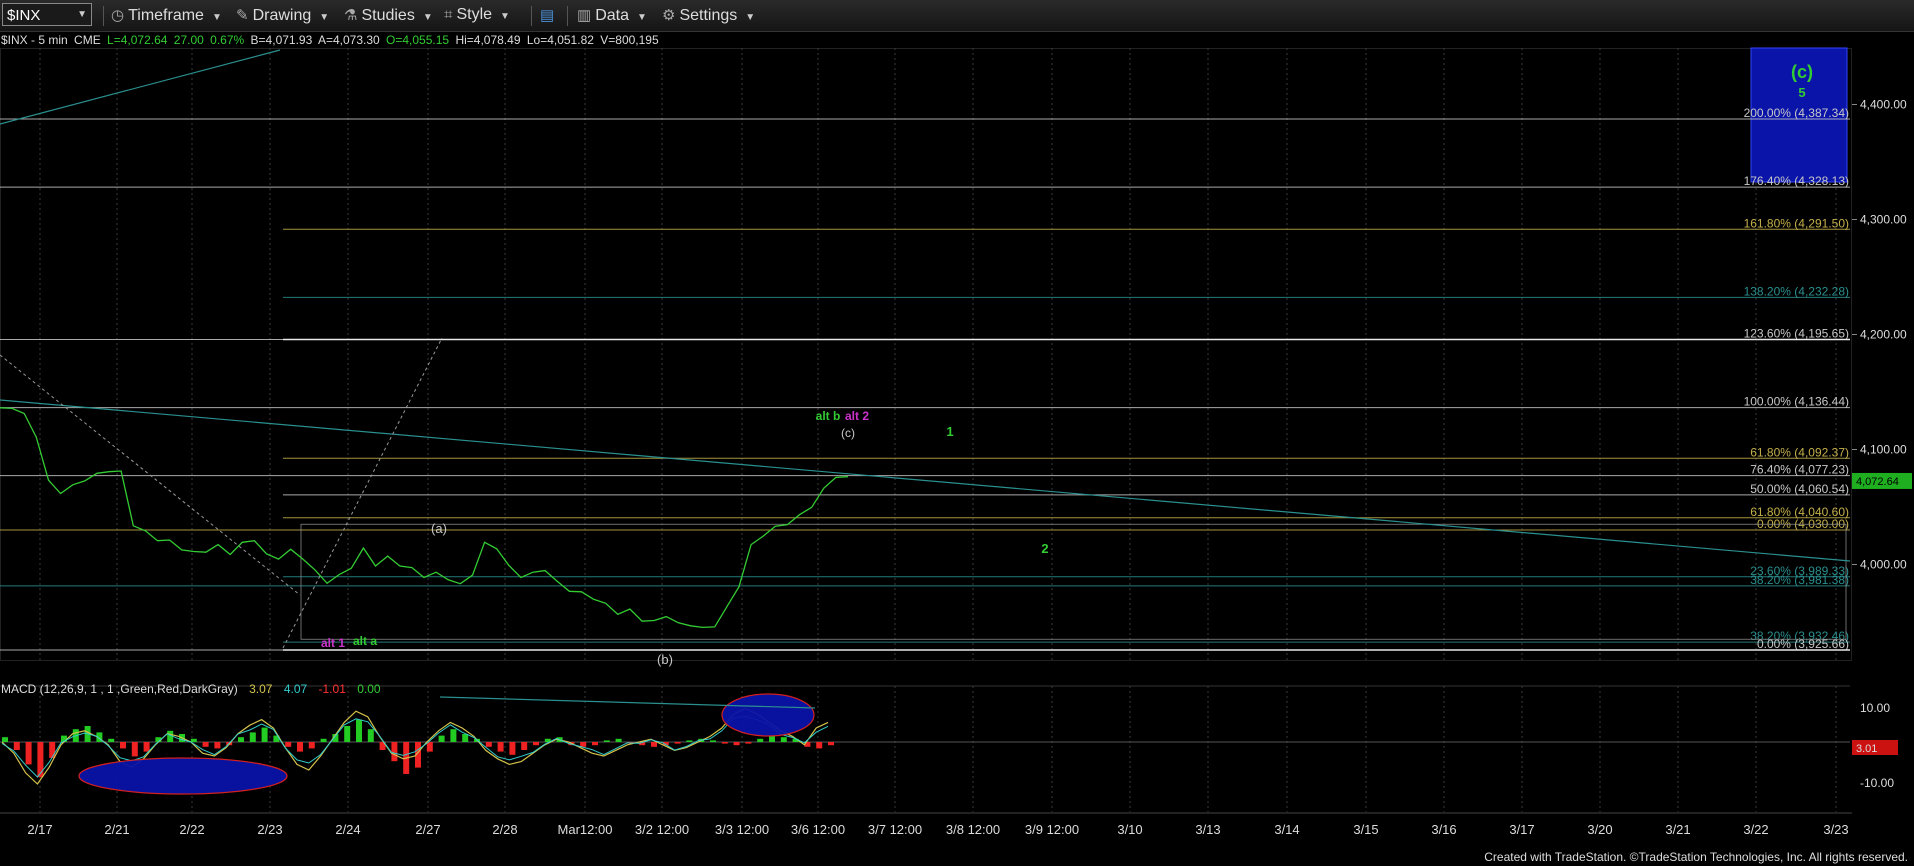  Describe the element at coordinates (140, 87) in the screenshot. I see `trendline-upper` at that location.